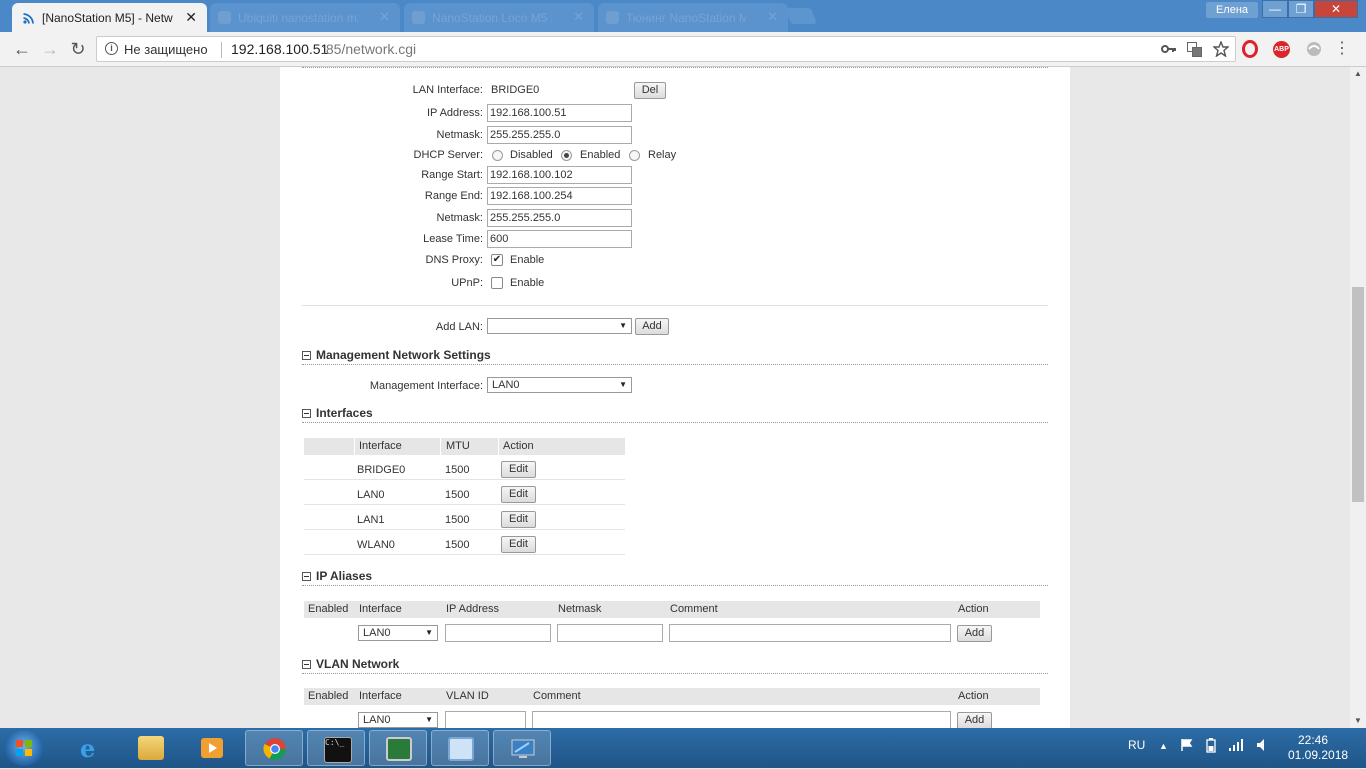 The width and height of the screenshot is (1366, 769). I want to click on media-player-icon, so click(212, 748).